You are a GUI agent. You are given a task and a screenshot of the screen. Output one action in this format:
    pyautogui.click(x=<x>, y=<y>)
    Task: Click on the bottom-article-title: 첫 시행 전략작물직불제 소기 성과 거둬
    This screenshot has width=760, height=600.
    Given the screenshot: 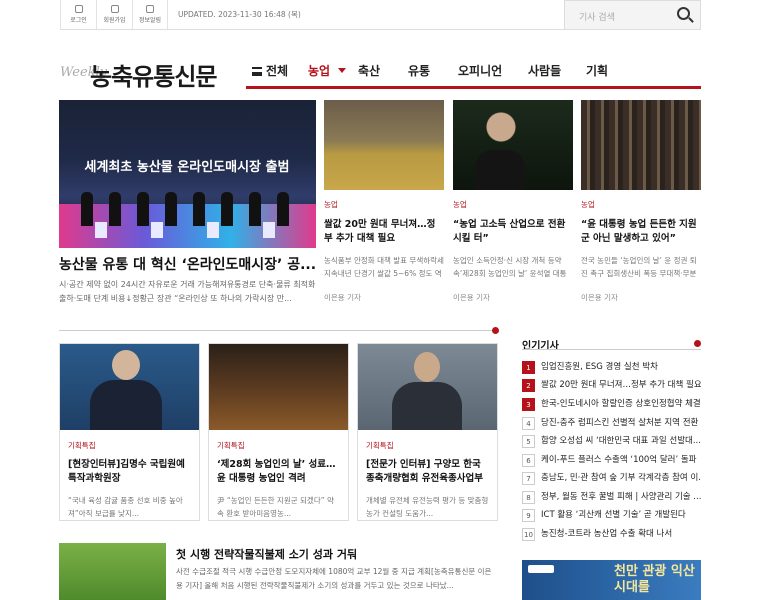 What is the action you would take?
    pyautogui.click(x=266, y=554)
    